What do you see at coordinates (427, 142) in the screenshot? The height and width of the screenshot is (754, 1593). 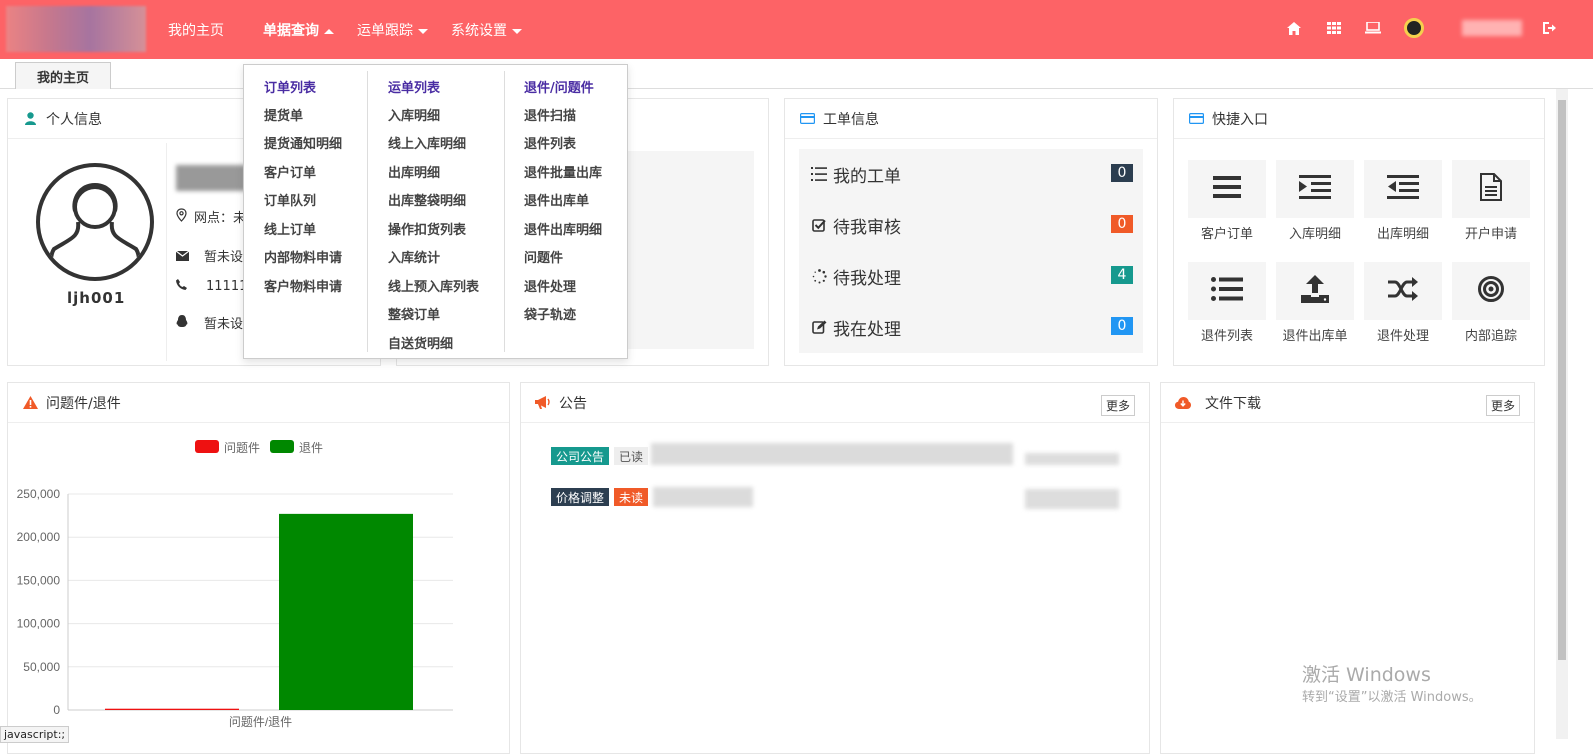 I see `dropdown-item: 线上入库明细` at bounding box center [427, 142].